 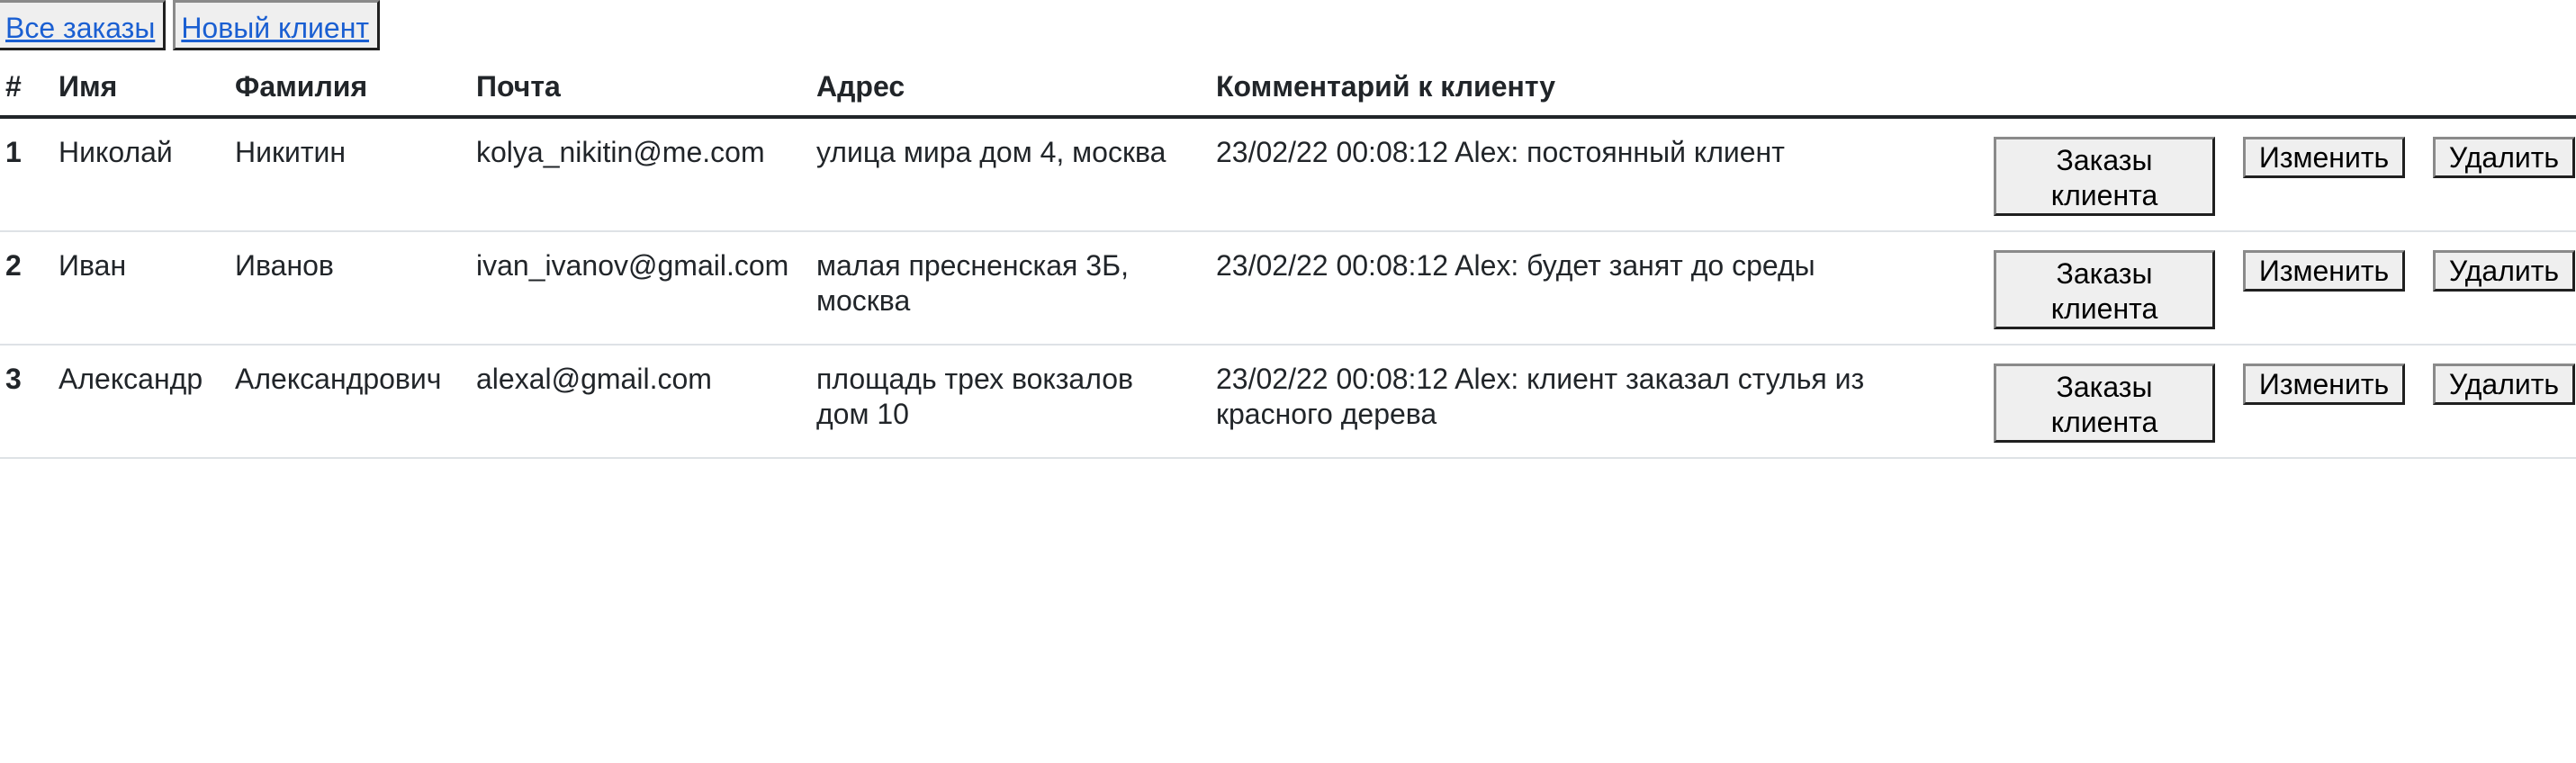 What do you see at coordinates (1016, 402) in the screenshot?
I see `row-address: площадь трех вокзалов дом 10` at bounding box center [1016, 402].